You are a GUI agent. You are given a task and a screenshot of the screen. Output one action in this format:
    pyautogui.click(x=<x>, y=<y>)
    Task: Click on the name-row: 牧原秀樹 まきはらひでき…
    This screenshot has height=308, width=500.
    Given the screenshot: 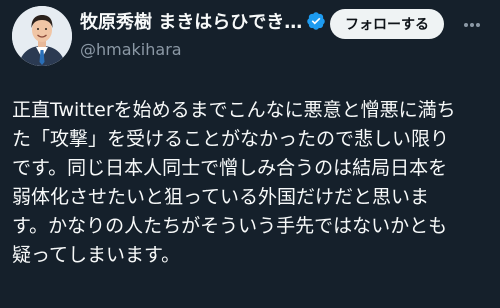 What is the action you would take?
    pyautogui.click(x=205, y=21)
    